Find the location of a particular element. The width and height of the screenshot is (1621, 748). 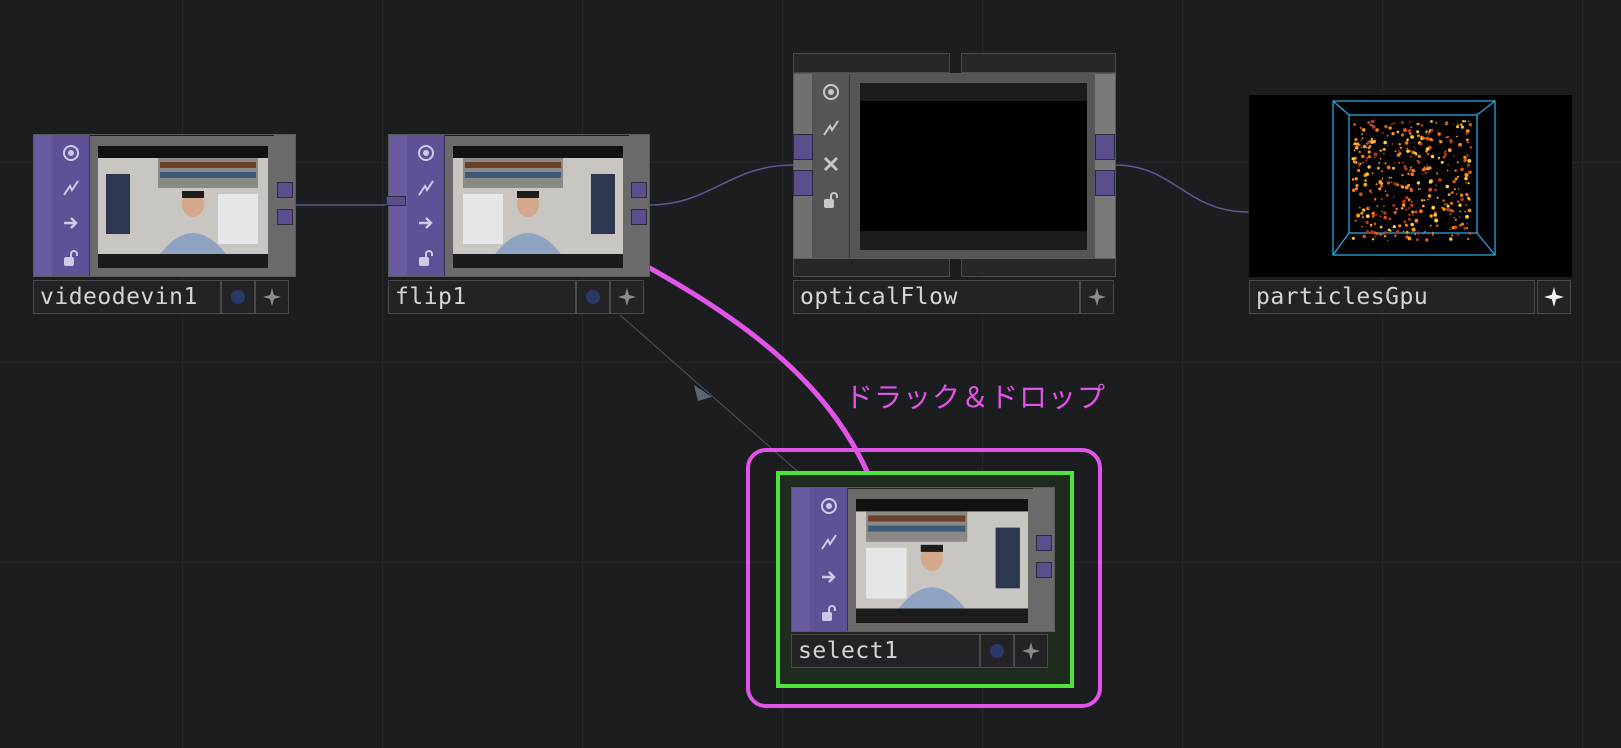

viewer-dot-icon is located at coordinates (997, 651).